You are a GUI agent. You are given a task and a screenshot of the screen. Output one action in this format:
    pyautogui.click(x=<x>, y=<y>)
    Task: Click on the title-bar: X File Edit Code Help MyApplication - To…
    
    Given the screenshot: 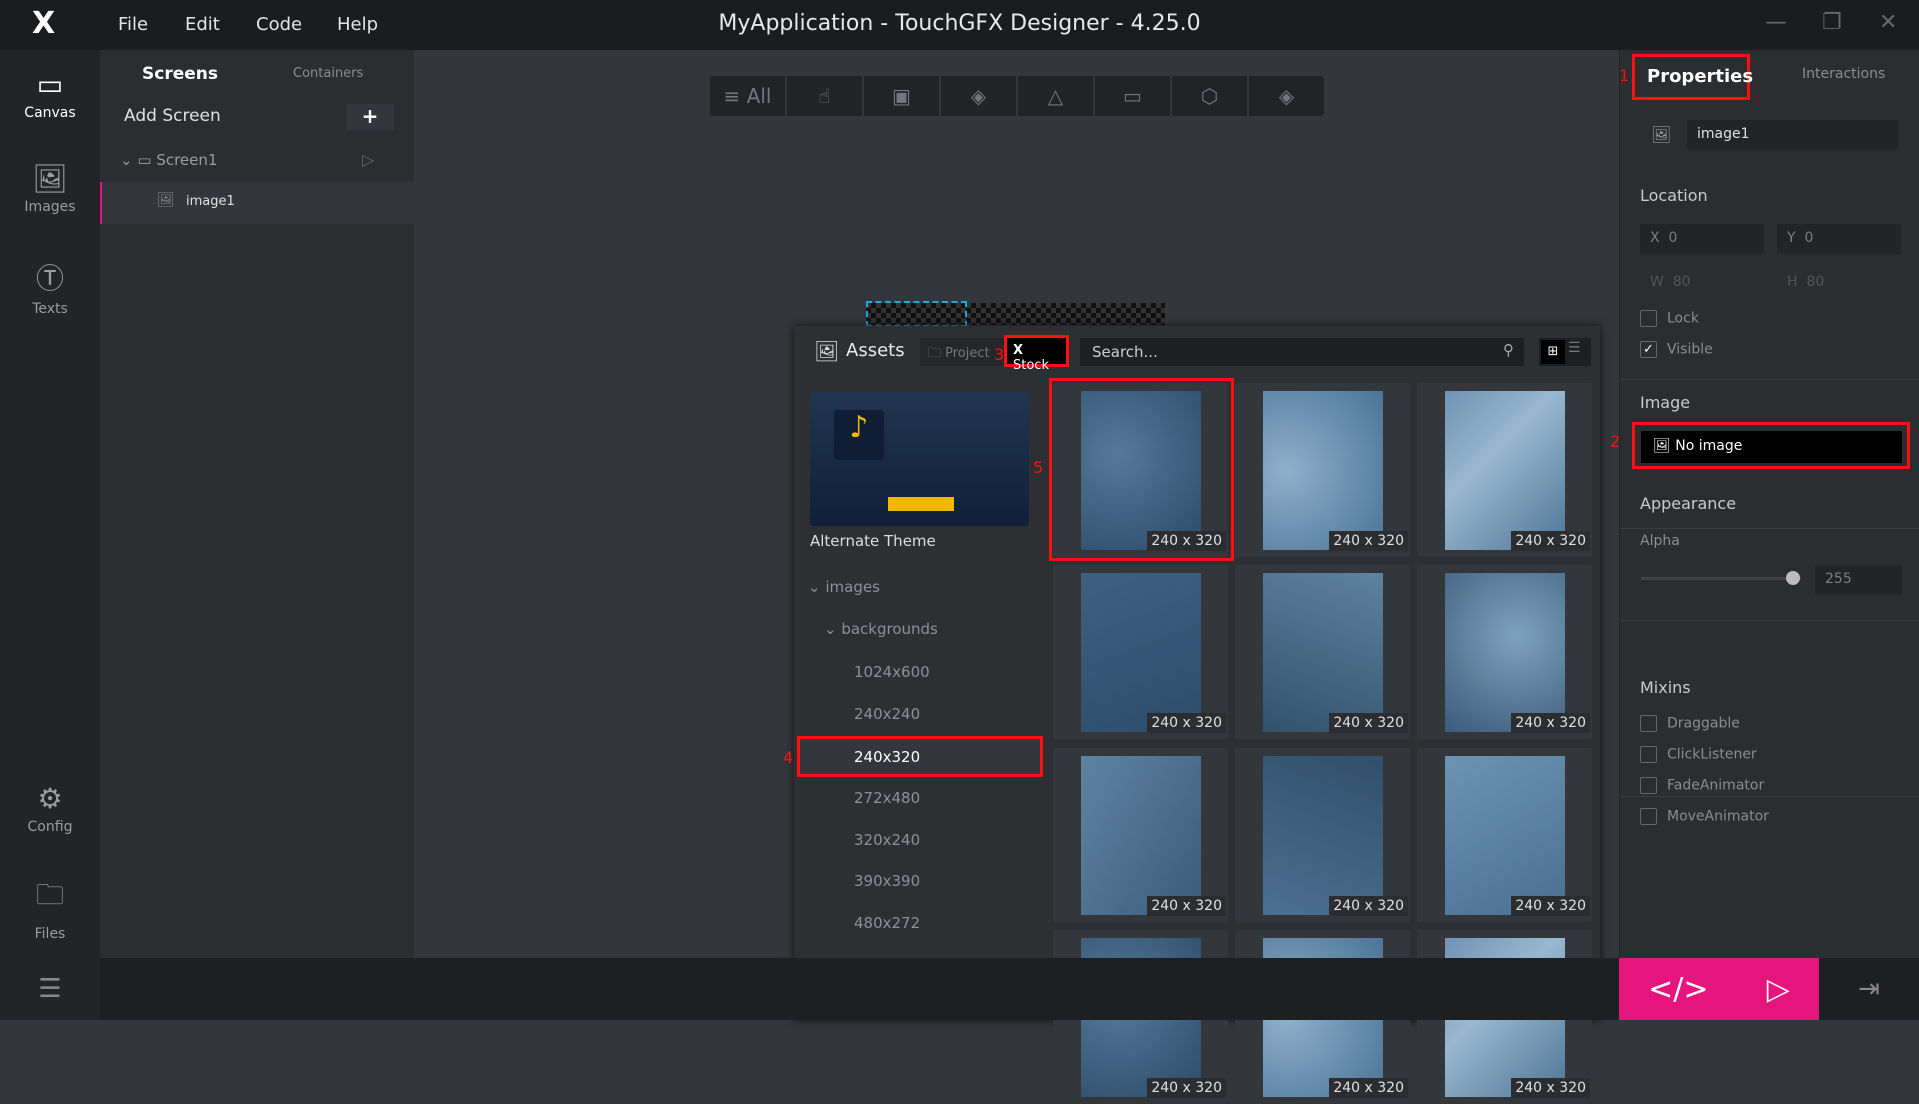 What is the action you would take?
    pyautogui.click(x=959, y=25)
    